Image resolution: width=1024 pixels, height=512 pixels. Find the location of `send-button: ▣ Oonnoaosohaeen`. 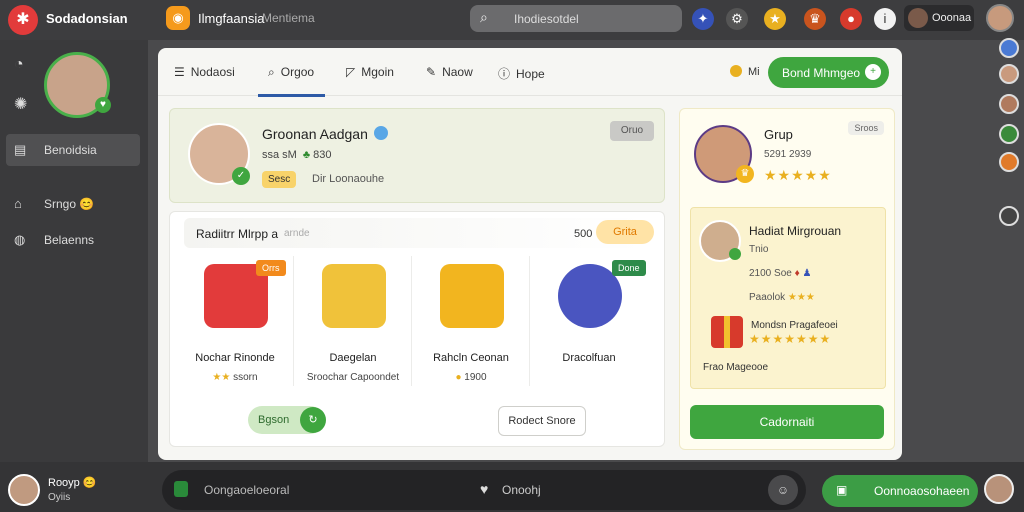

send-button: ▣ Oonnoaosohaeen is located at coordinates (900, 491).